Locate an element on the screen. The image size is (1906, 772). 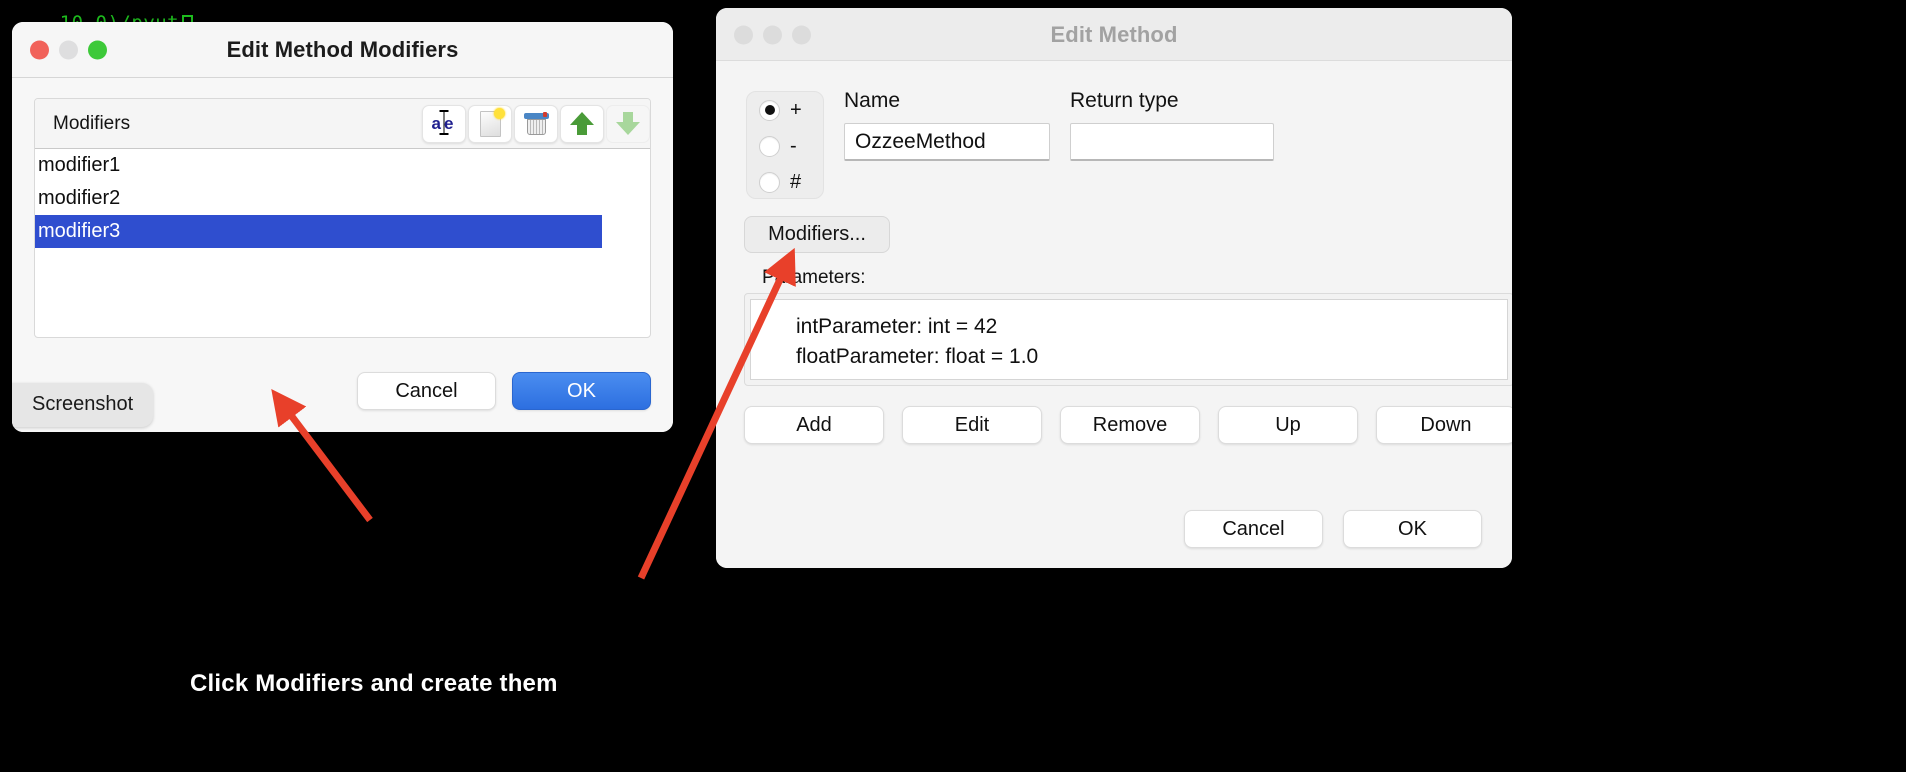
name-field-label: Name is located at coordinates (872, 100).